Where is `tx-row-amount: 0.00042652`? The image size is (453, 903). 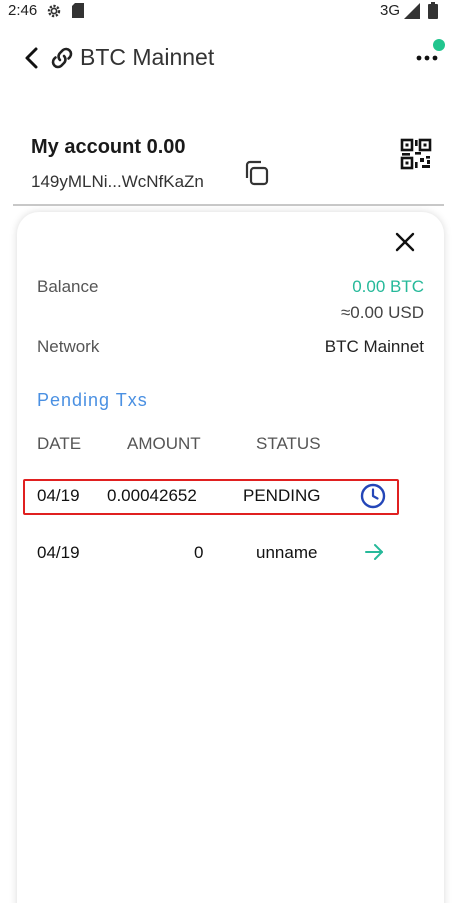
tx-row-amount: 0.00042652 is located at coordinates (152, 495).